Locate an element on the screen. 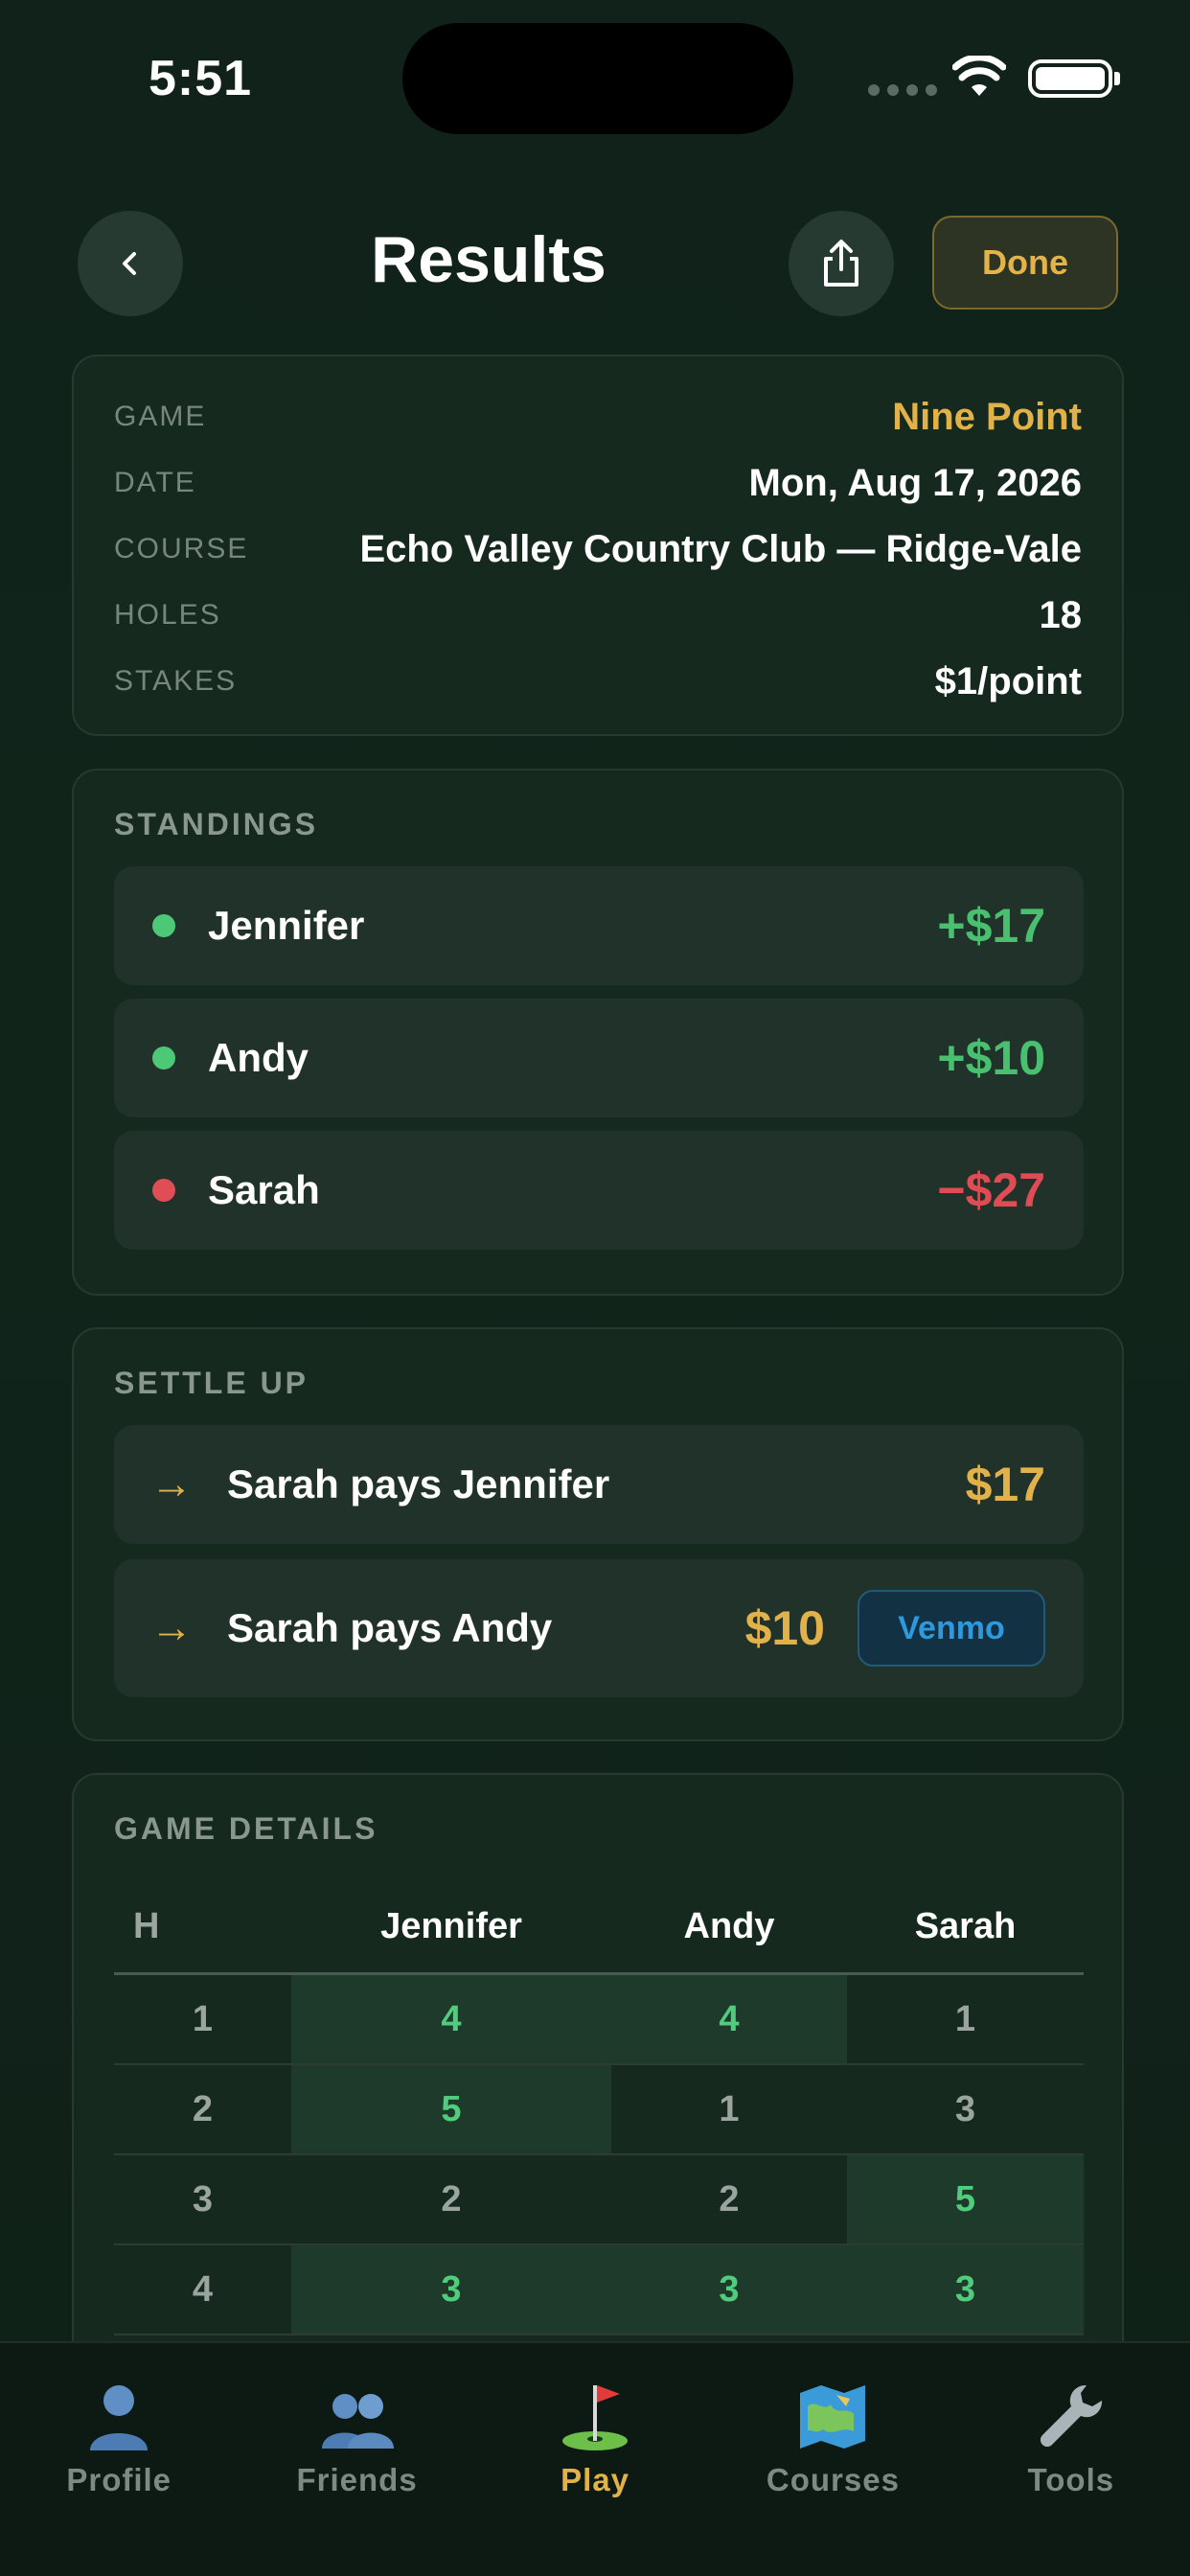 The width and height of the screenshot is (1190, 2576). table-row: 3 2 2 5 is located at coordinates (599, 2200).